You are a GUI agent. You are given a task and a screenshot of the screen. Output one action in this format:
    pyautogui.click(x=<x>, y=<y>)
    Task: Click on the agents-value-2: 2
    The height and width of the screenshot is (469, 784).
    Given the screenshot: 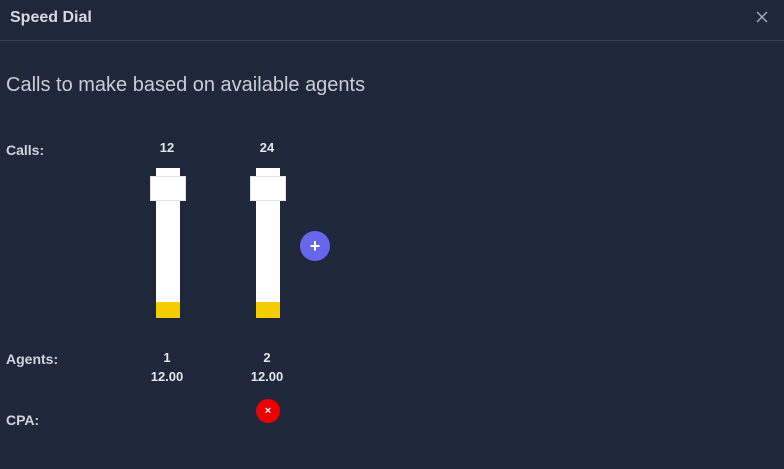 What is the action you would take?
    pyautogui.click(x=267, y=357)
    